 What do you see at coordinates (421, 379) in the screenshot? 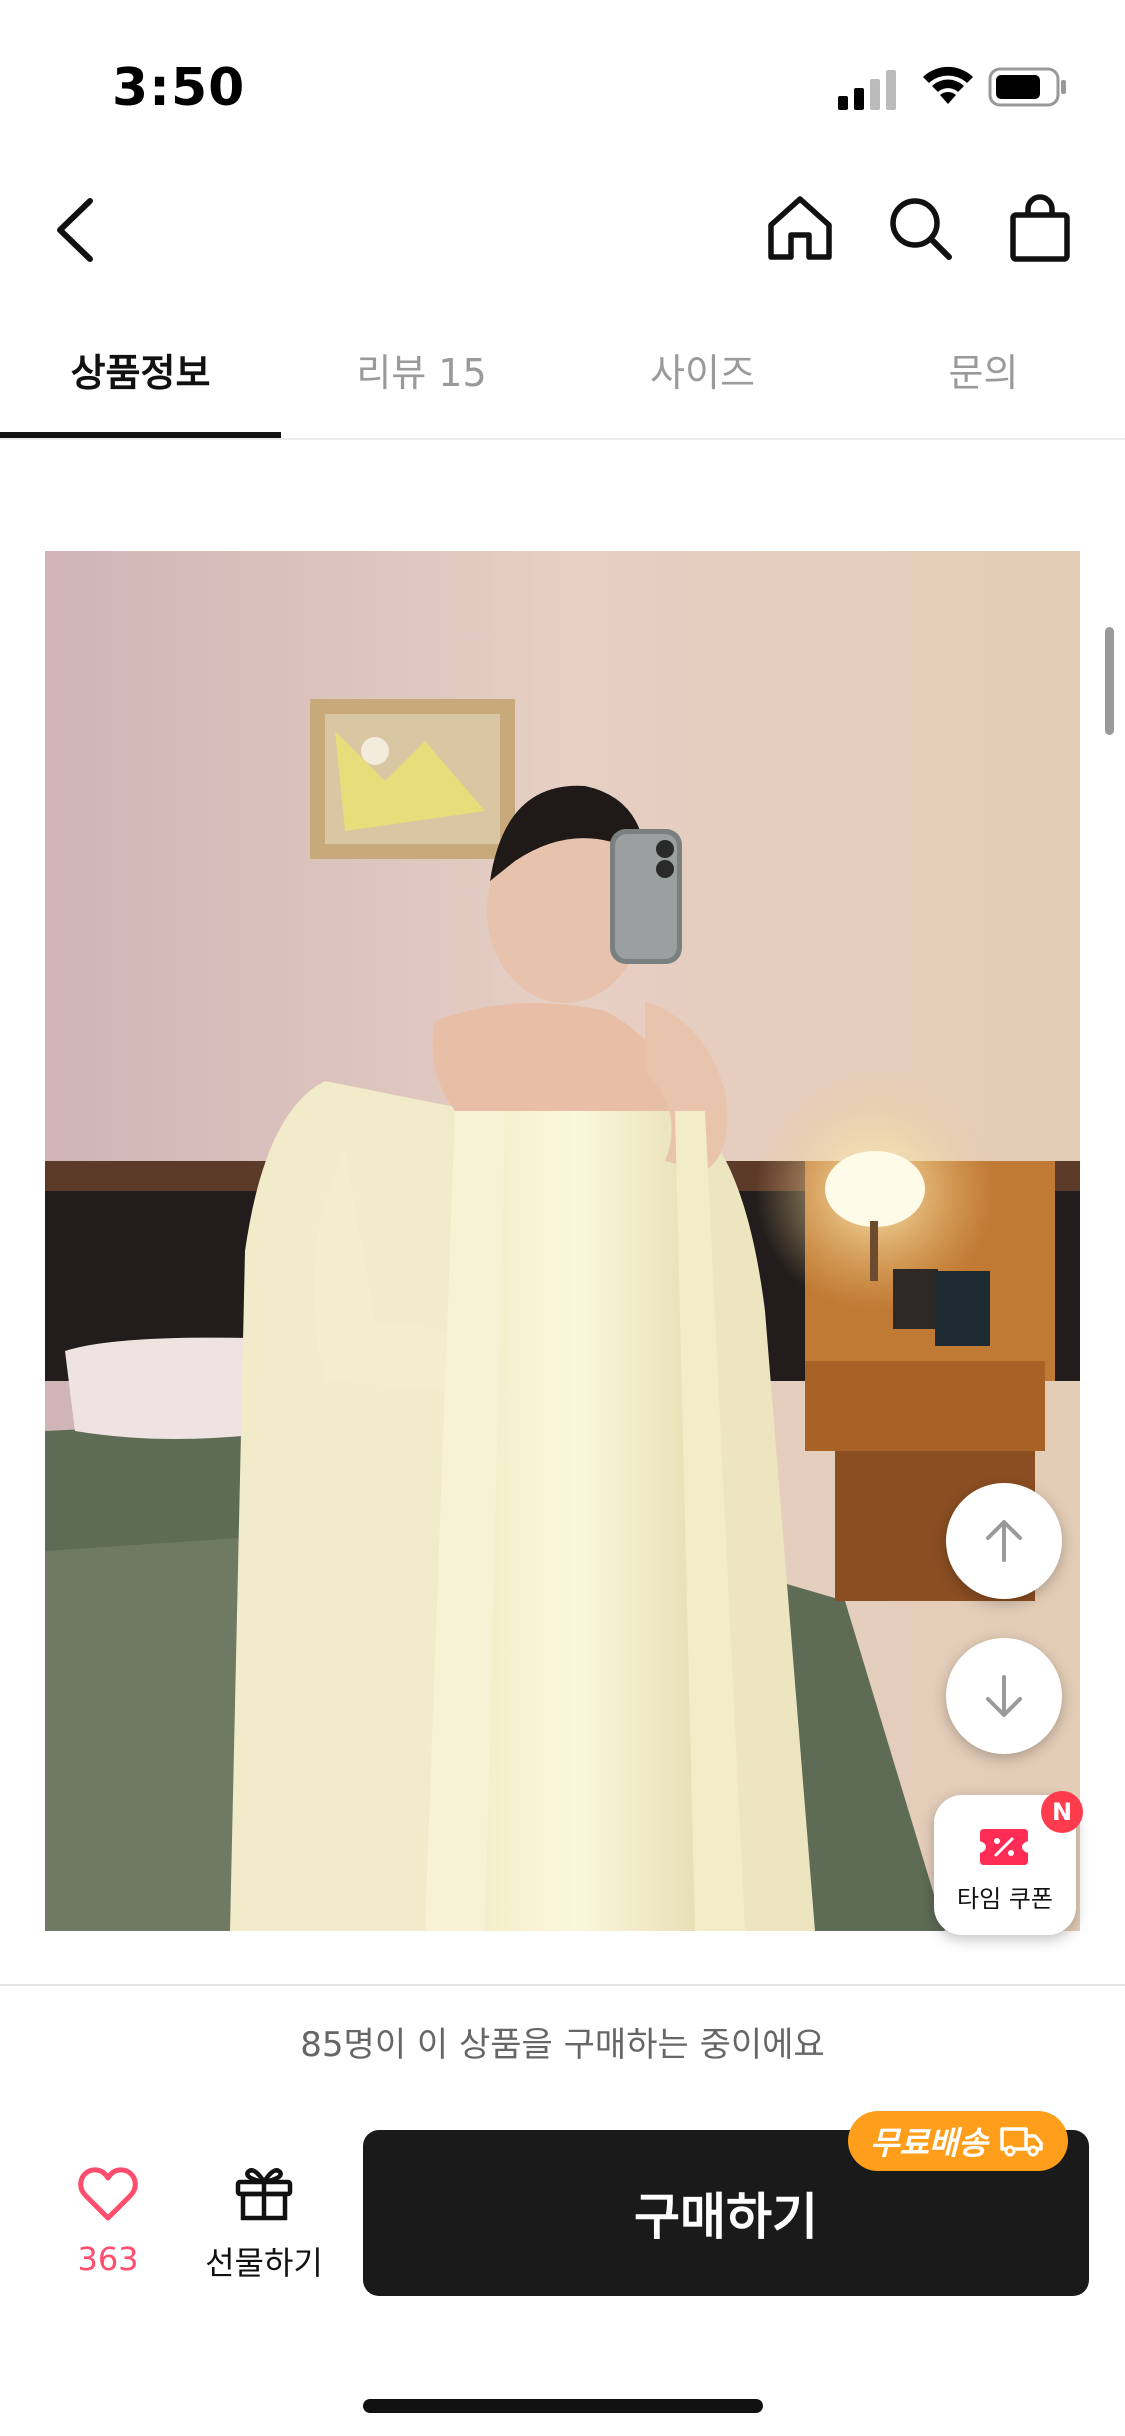
I see `tab-reviews: 리뷰 15` at bounding box center [421, 379].